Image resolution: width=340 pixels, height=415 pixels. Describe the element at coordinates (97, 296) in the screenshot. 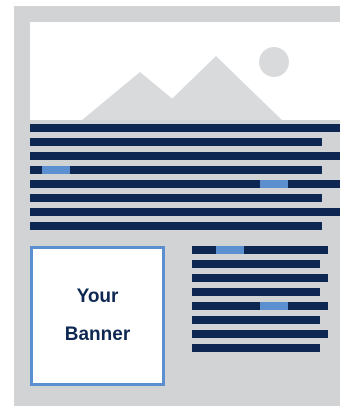

I see `banner-text-line-1: Your` at that location.